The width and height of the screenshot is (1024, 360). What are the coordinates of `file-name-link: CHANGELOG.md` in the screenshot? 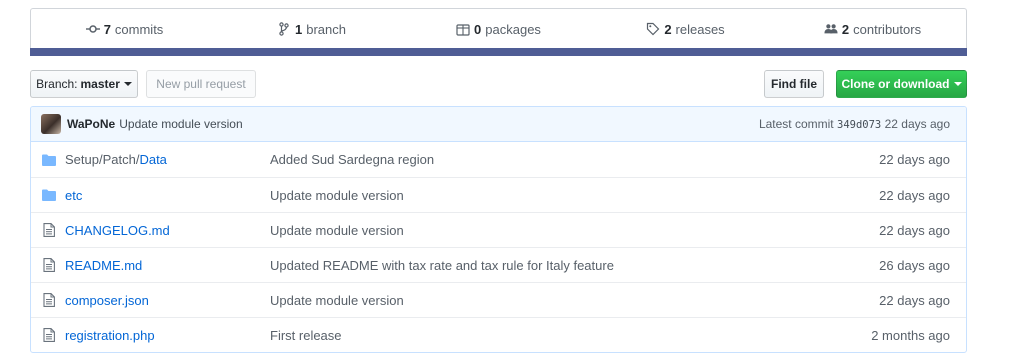 It's located at (167, 230).